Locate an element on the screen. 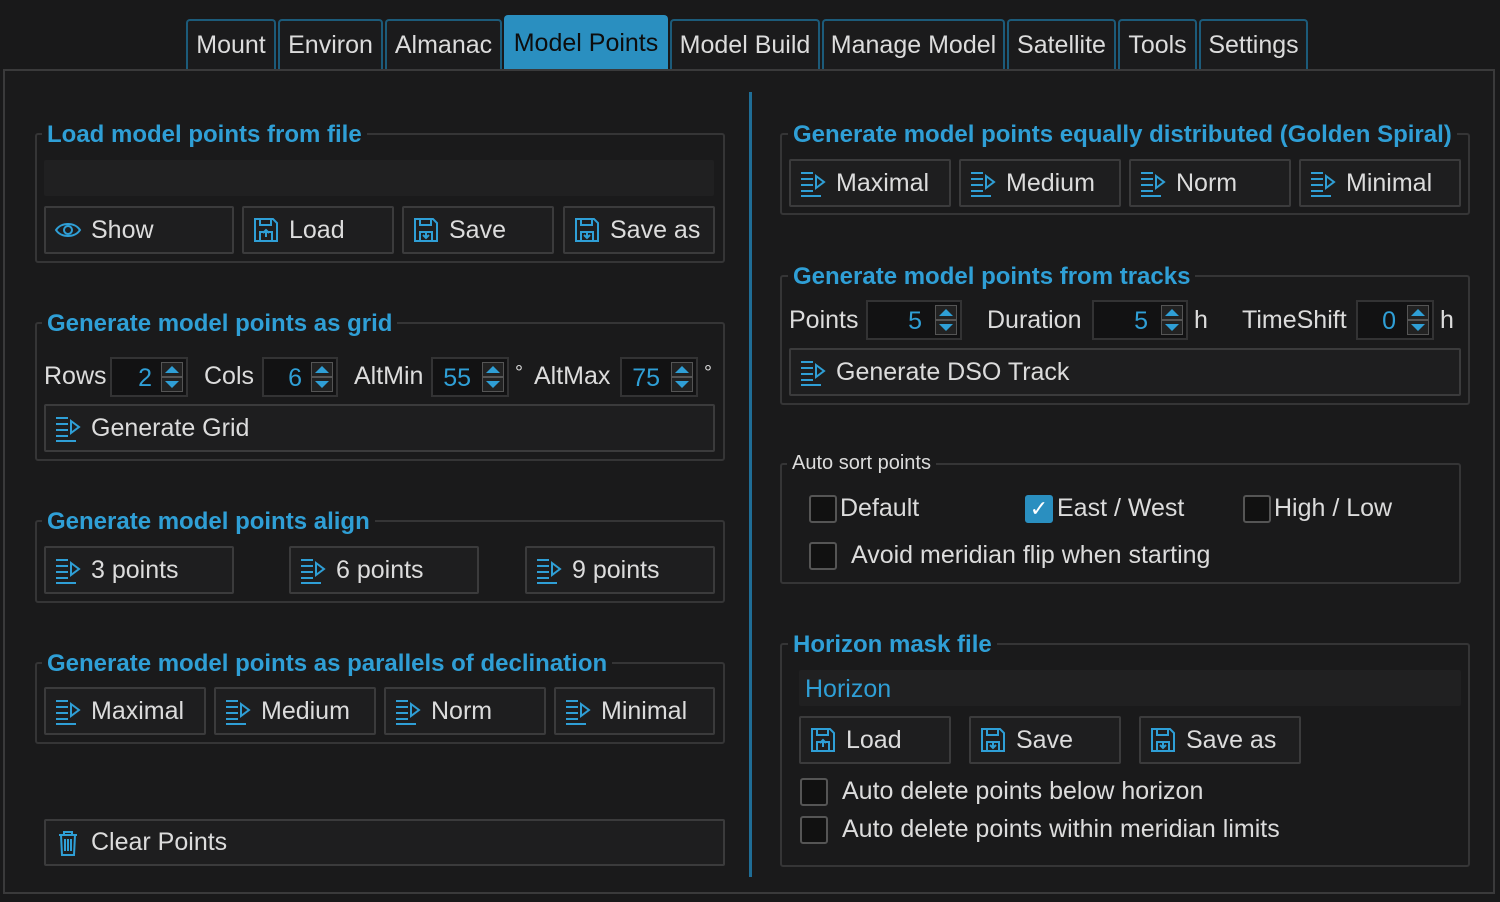  spiral-medium-button: Medium is located at coordinates (1040, 183).